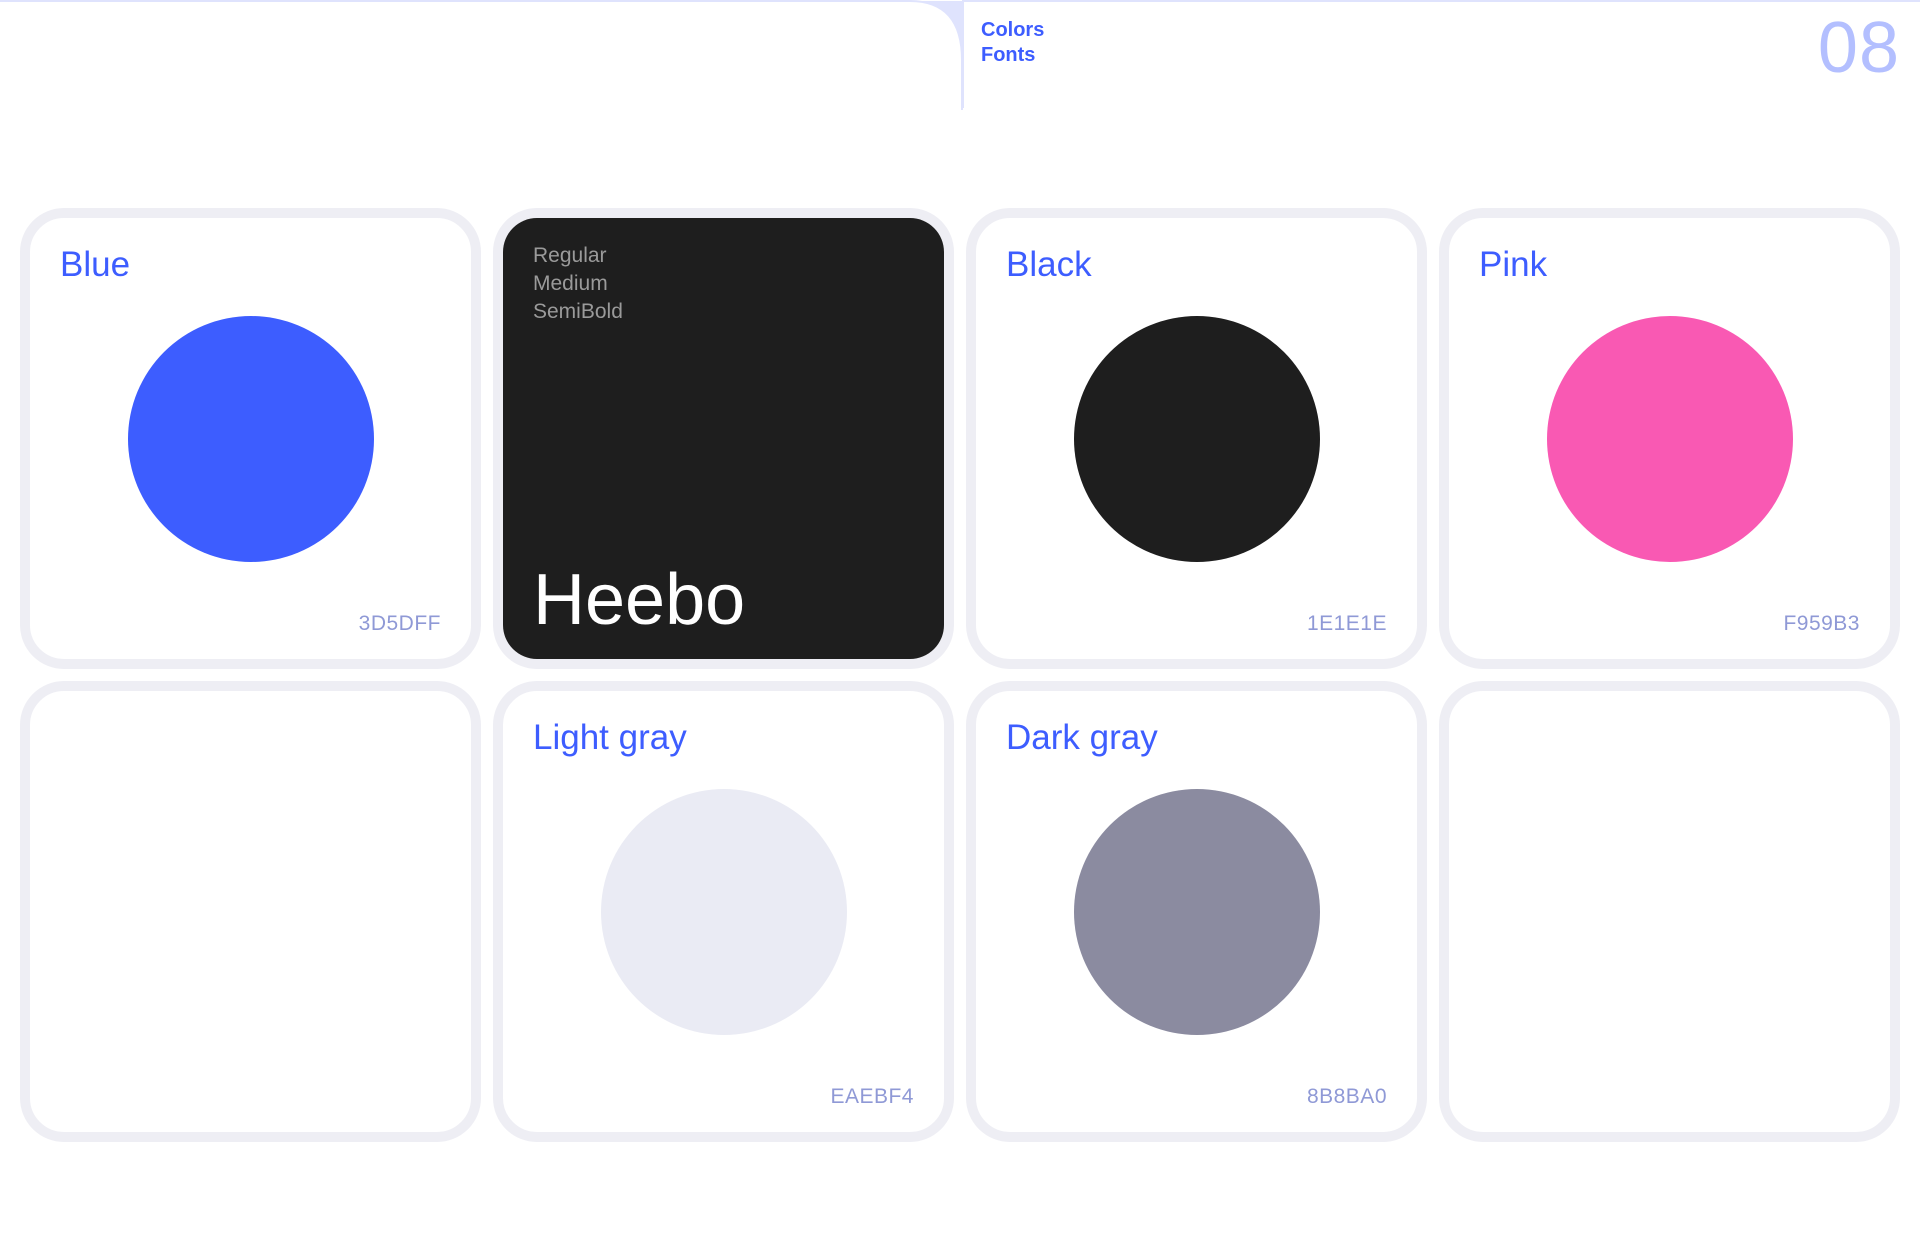 This screenshot has width=1920, height=1242. Describe the element at coordinates (1012, 30) in the screenshot. I see `nav-link-colors: Colors` at that location.